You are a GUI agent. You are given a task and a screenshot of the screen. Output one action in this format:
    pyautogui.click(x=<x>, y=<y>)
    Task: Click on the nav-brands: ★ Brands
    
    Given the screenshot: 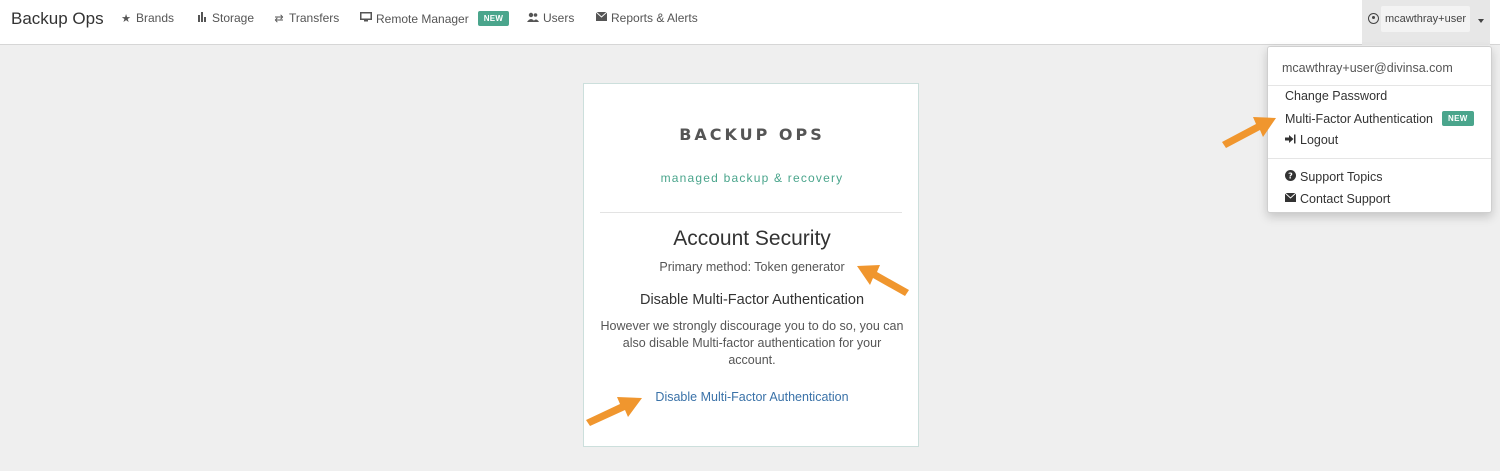 What is the action you would take?
    pyautogui.click(x=147, y=18)
    